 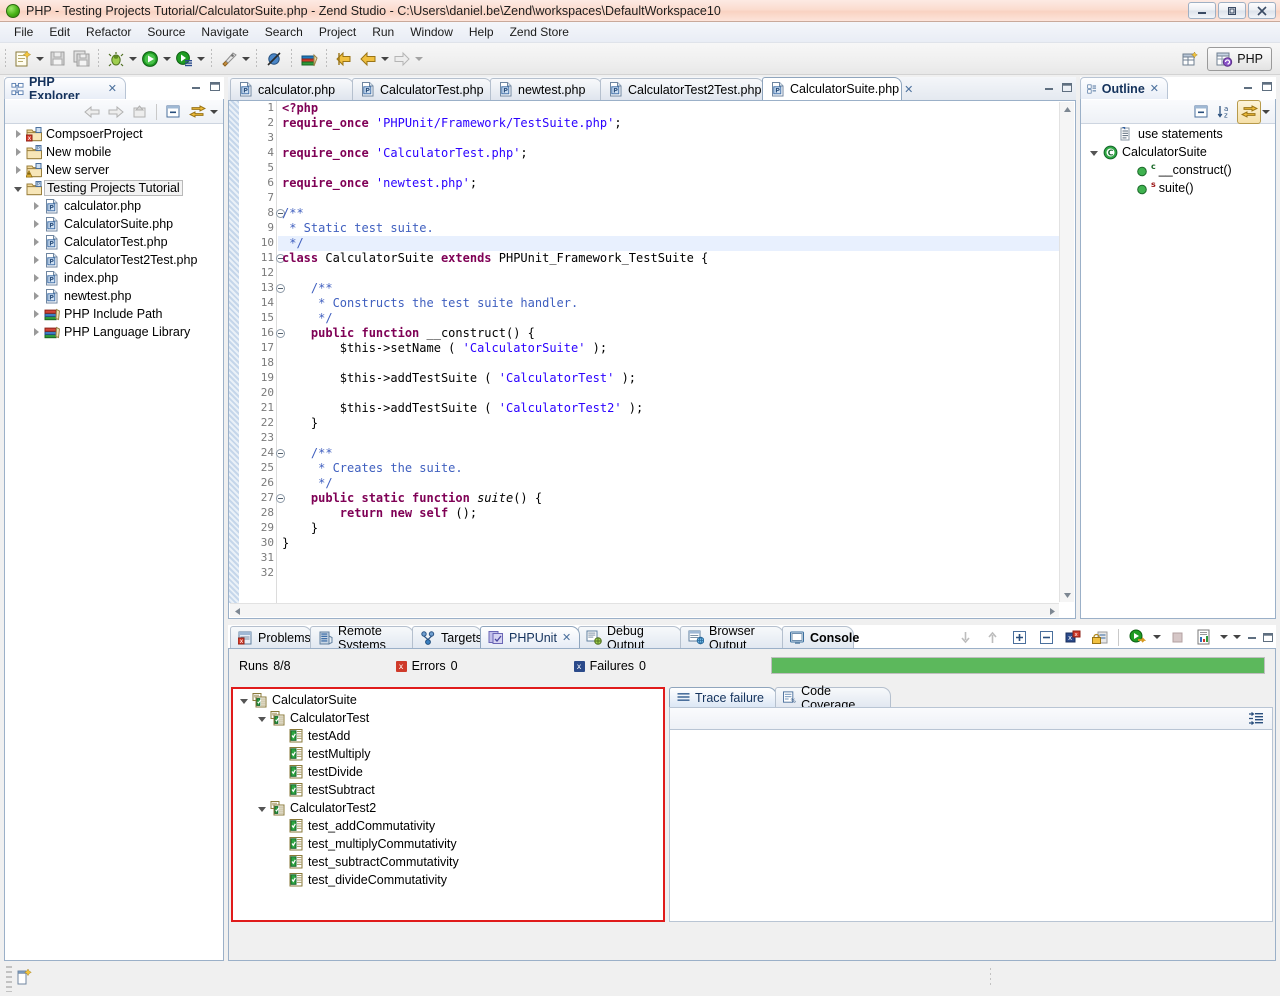 I want to click on link-with-editor-icon, so click(x=197, y=112).